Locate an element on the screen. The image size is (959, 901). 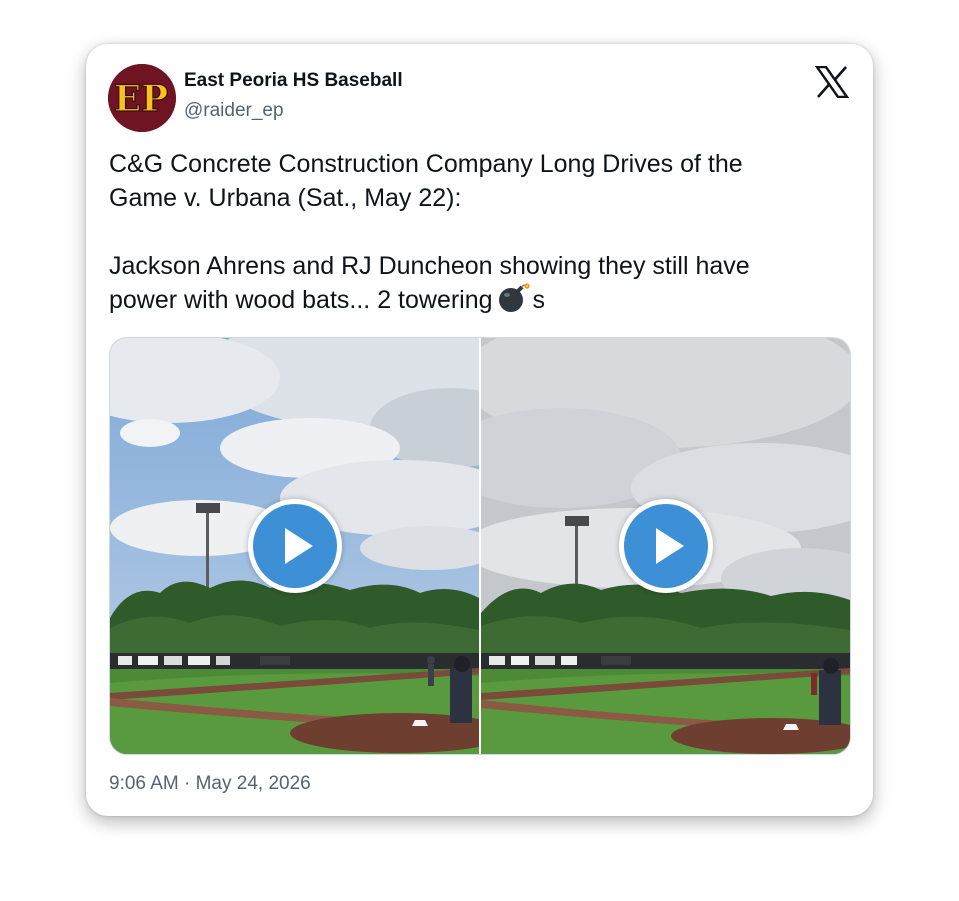
avatar-letters: EP is located at coordinates (141, 99).